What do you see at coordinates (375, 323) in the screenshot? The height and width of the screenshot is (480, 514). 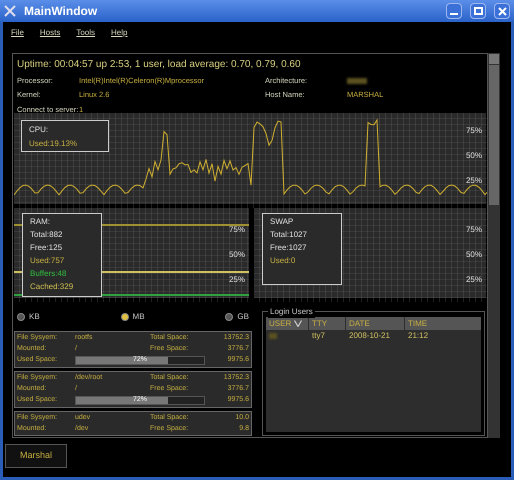 I see `column-header: DATE` at bounding box center [375, 323].